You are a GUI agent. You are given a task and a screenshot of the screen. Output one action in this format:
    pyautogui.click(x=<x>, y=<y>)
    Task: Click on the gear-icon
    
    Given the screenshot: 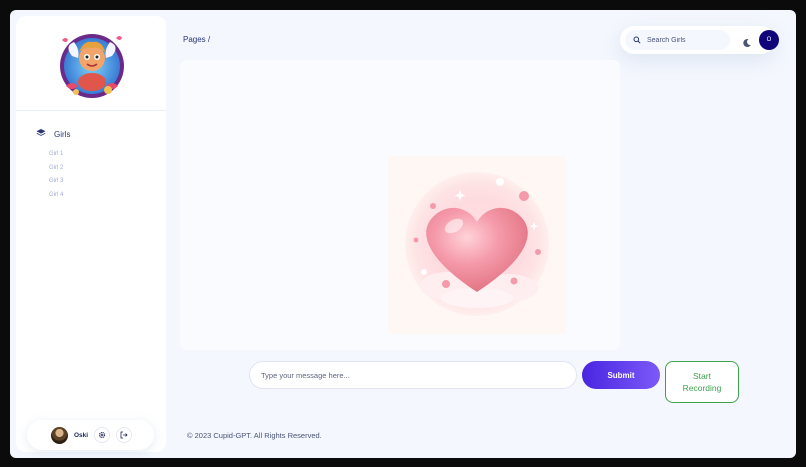 What is the action you would take?
    pyautogui.click(x=102, y=435)
    